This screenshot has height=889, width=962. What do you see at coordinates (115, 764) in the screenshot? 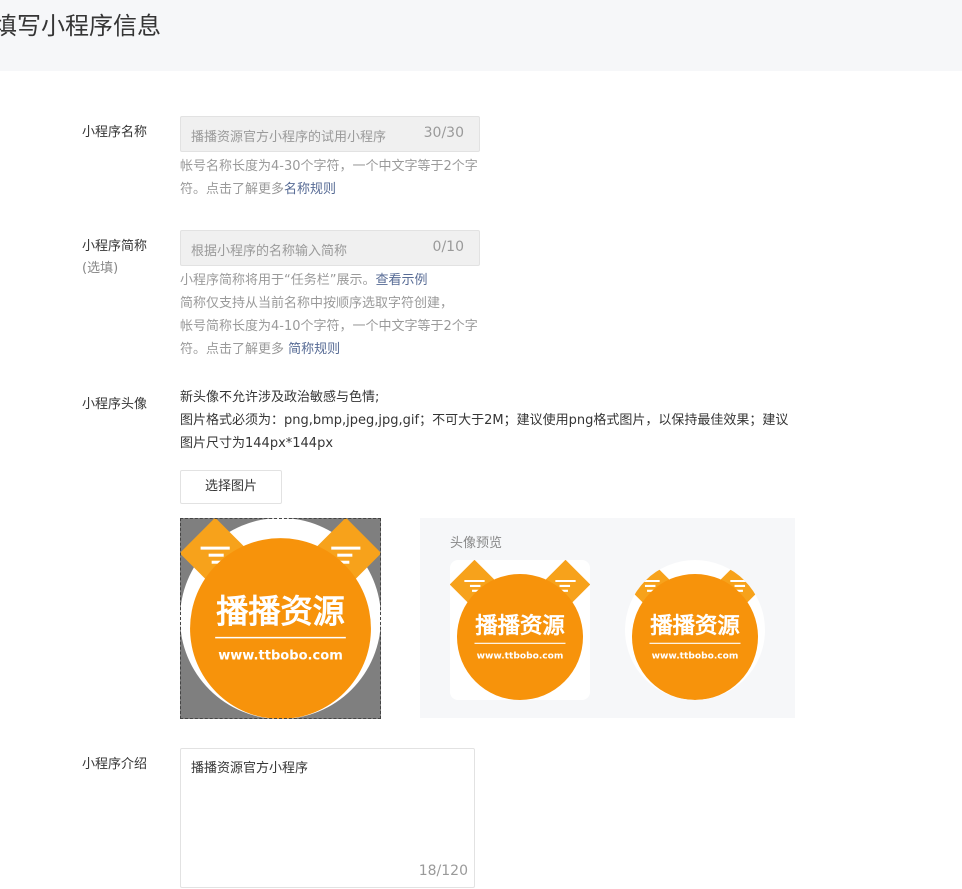
I see `intro-label: 小程序介绍` at bounding box center [115, 764].